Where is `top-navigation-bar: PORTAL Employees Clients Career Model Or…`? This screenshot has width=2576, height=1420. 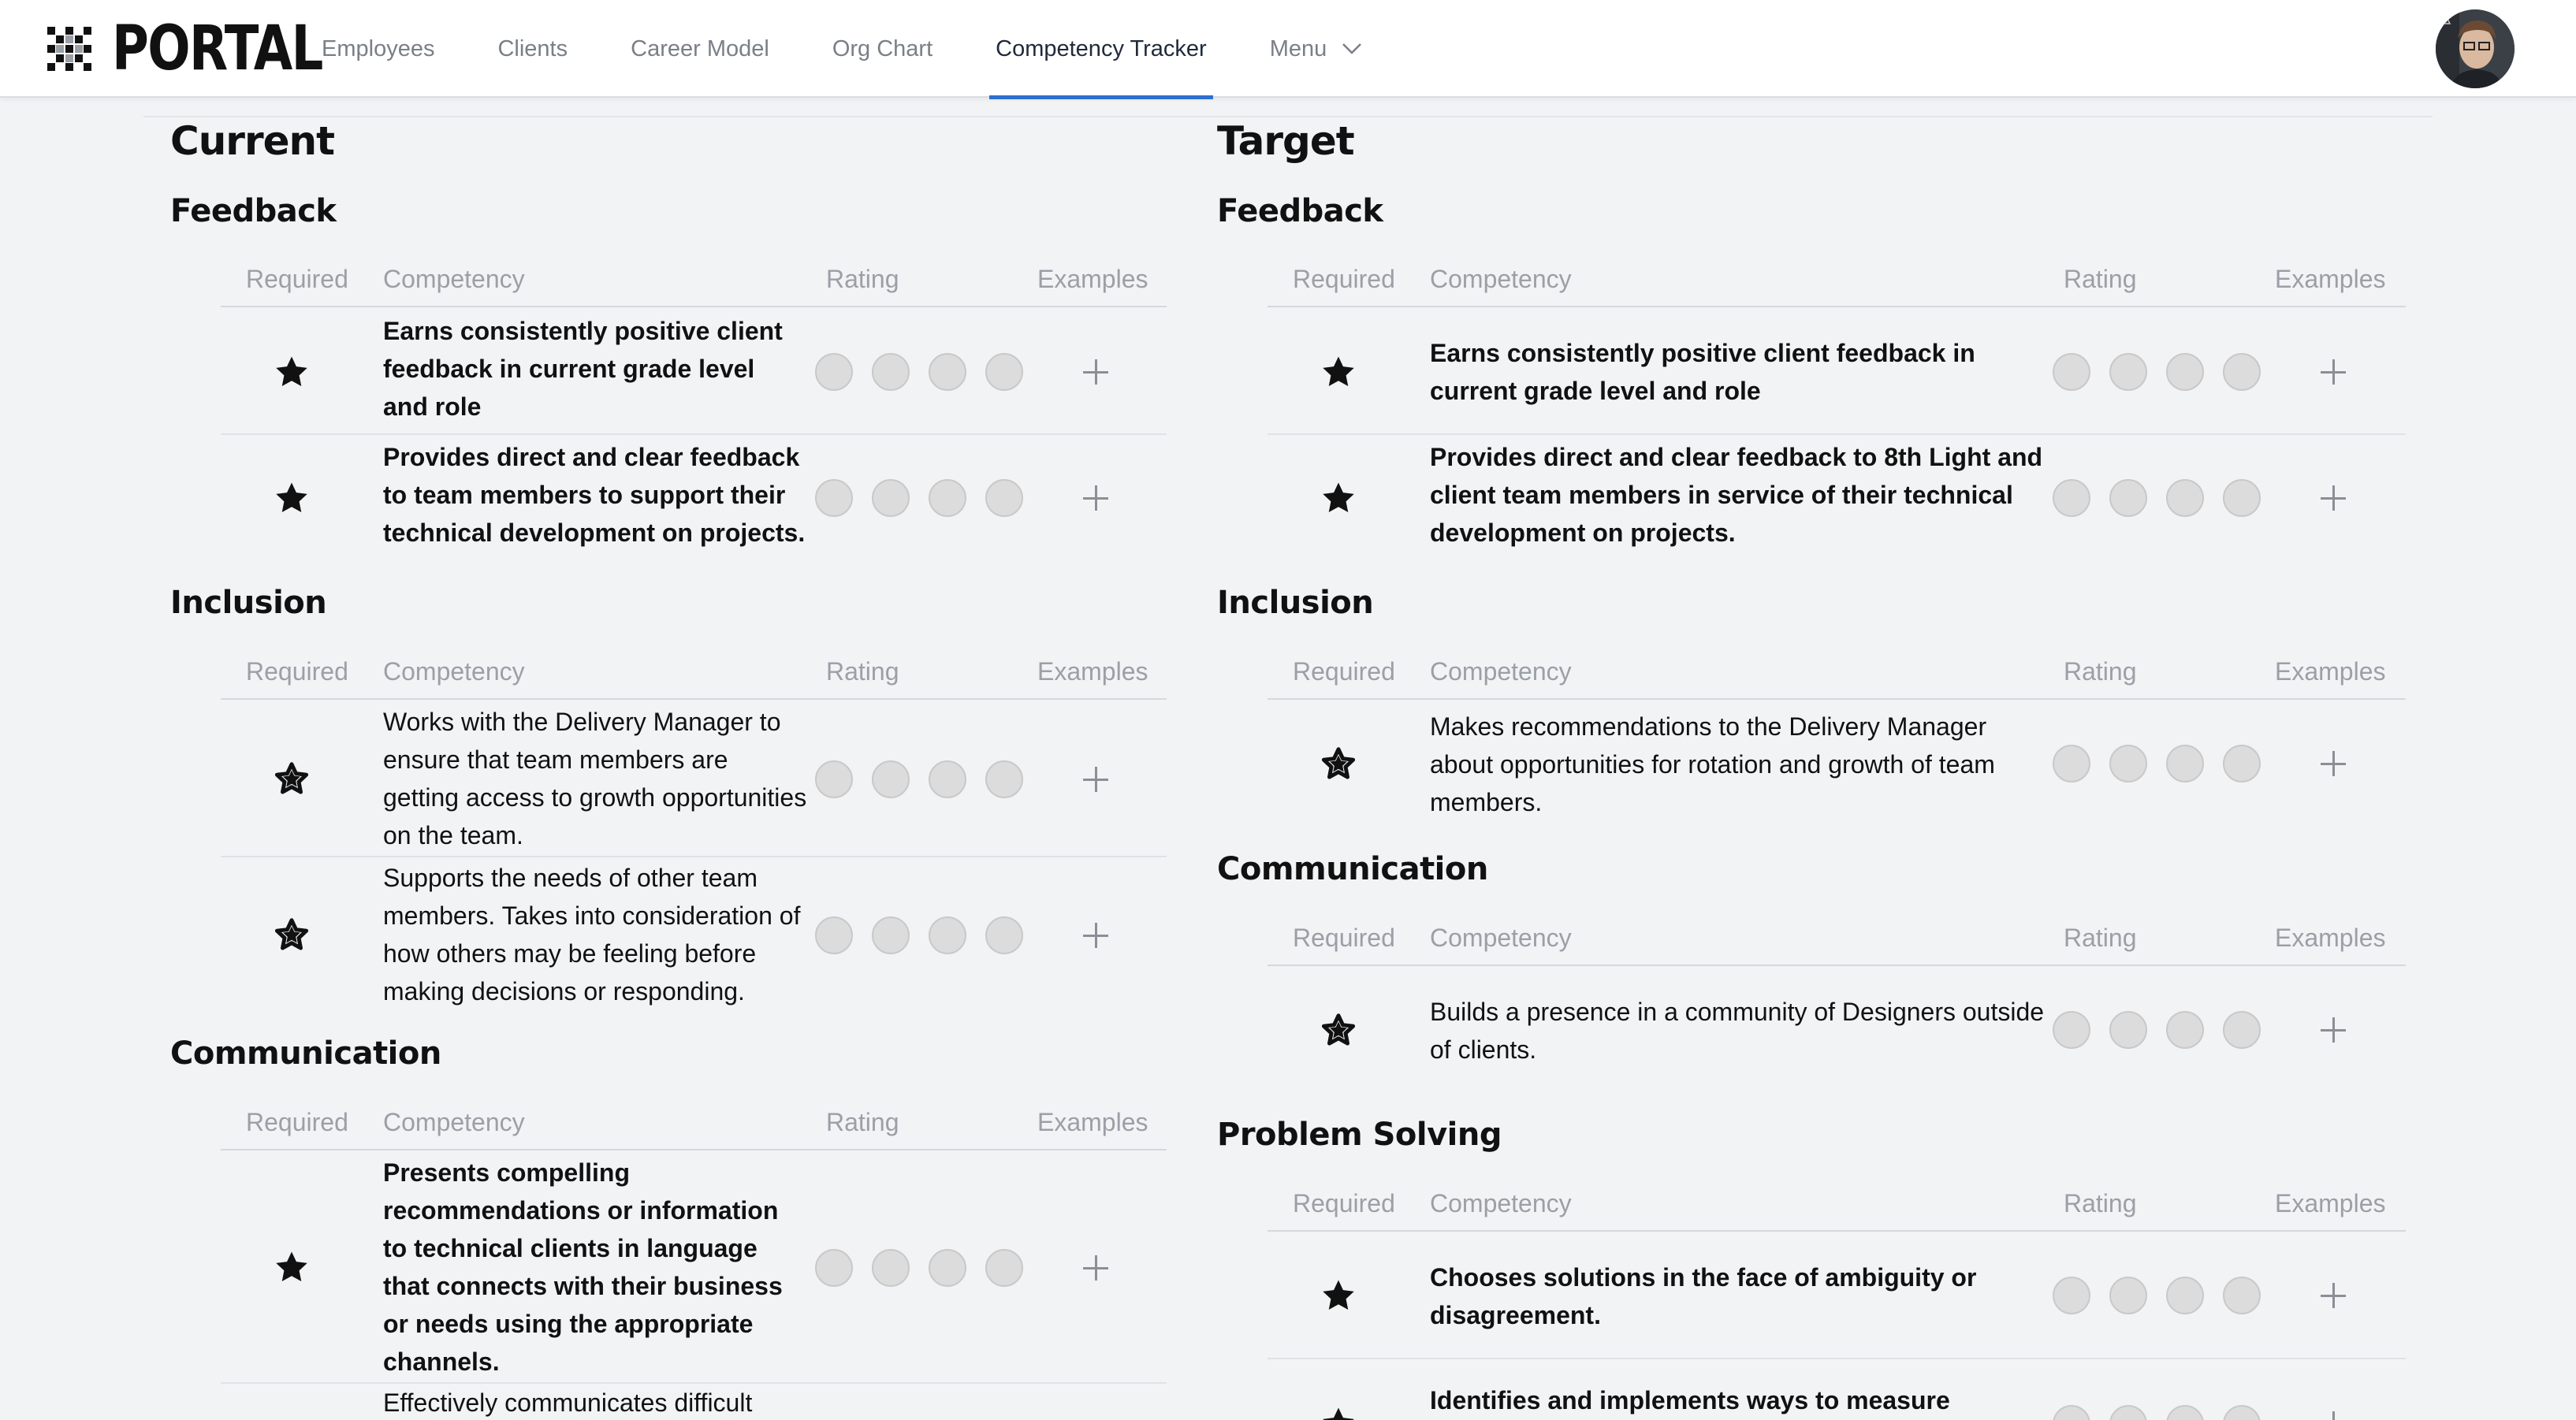
top-navigation-bar: PORTAL Employees Clients Career Model Or… is located at coordinates (1288, 49).